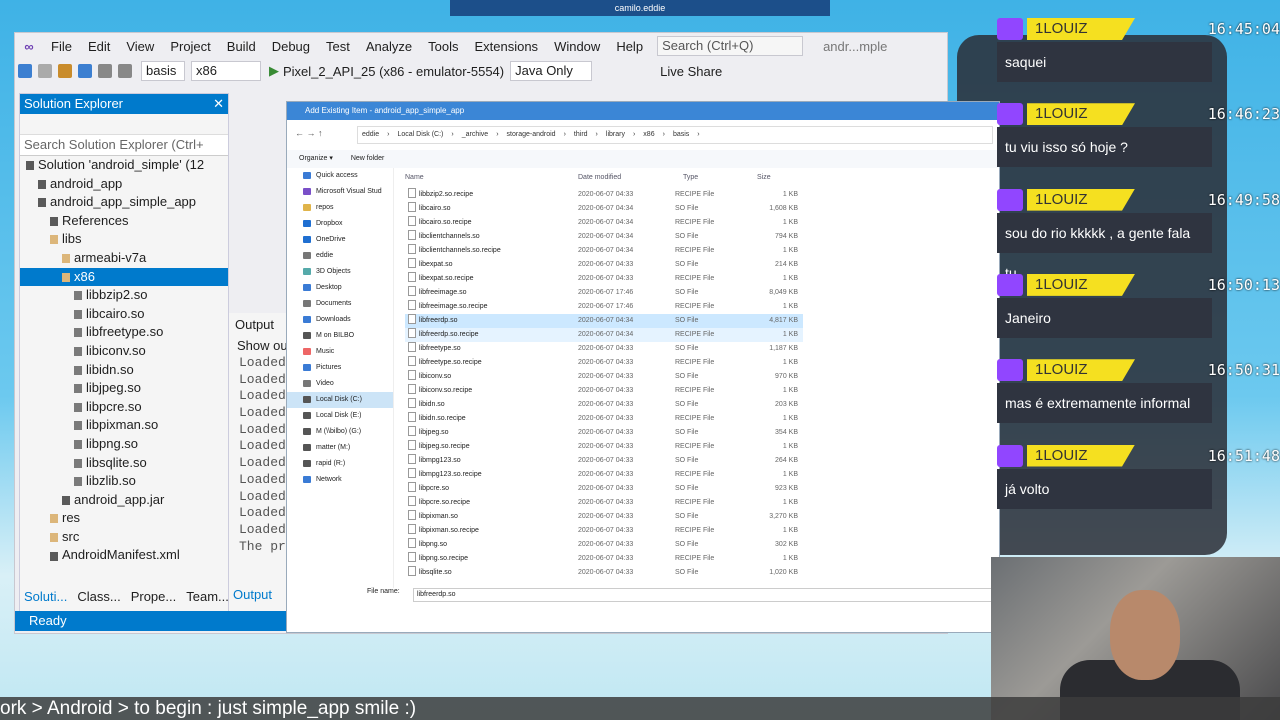 The width and height of the screenshot is (1280, 720). What do you see at coordinates (99, 46) in the screenshot?
I see `menu-item: Edit` at bounding box center [99, 46].